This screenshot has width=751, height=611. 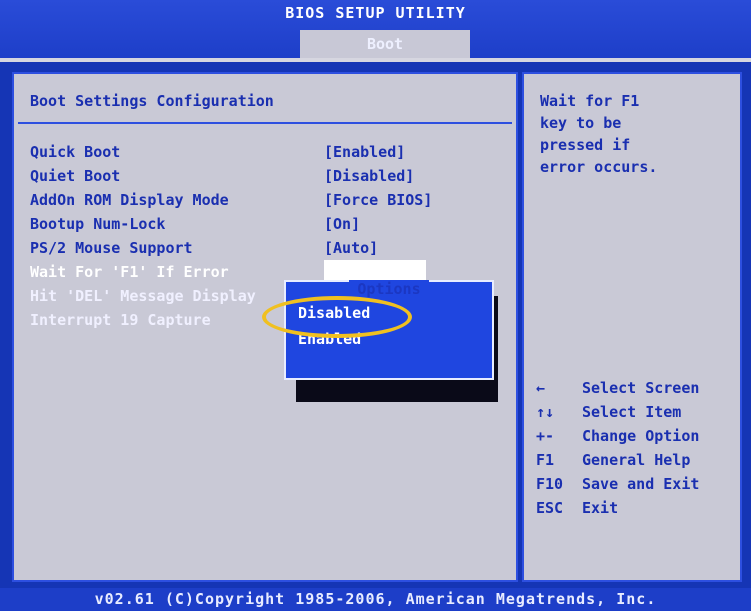 What do you see at coordinates (375, 13) in the screenshot?
I see `utility-title: BIOS SETUP UTILITY` at bounding box center [375, 13].